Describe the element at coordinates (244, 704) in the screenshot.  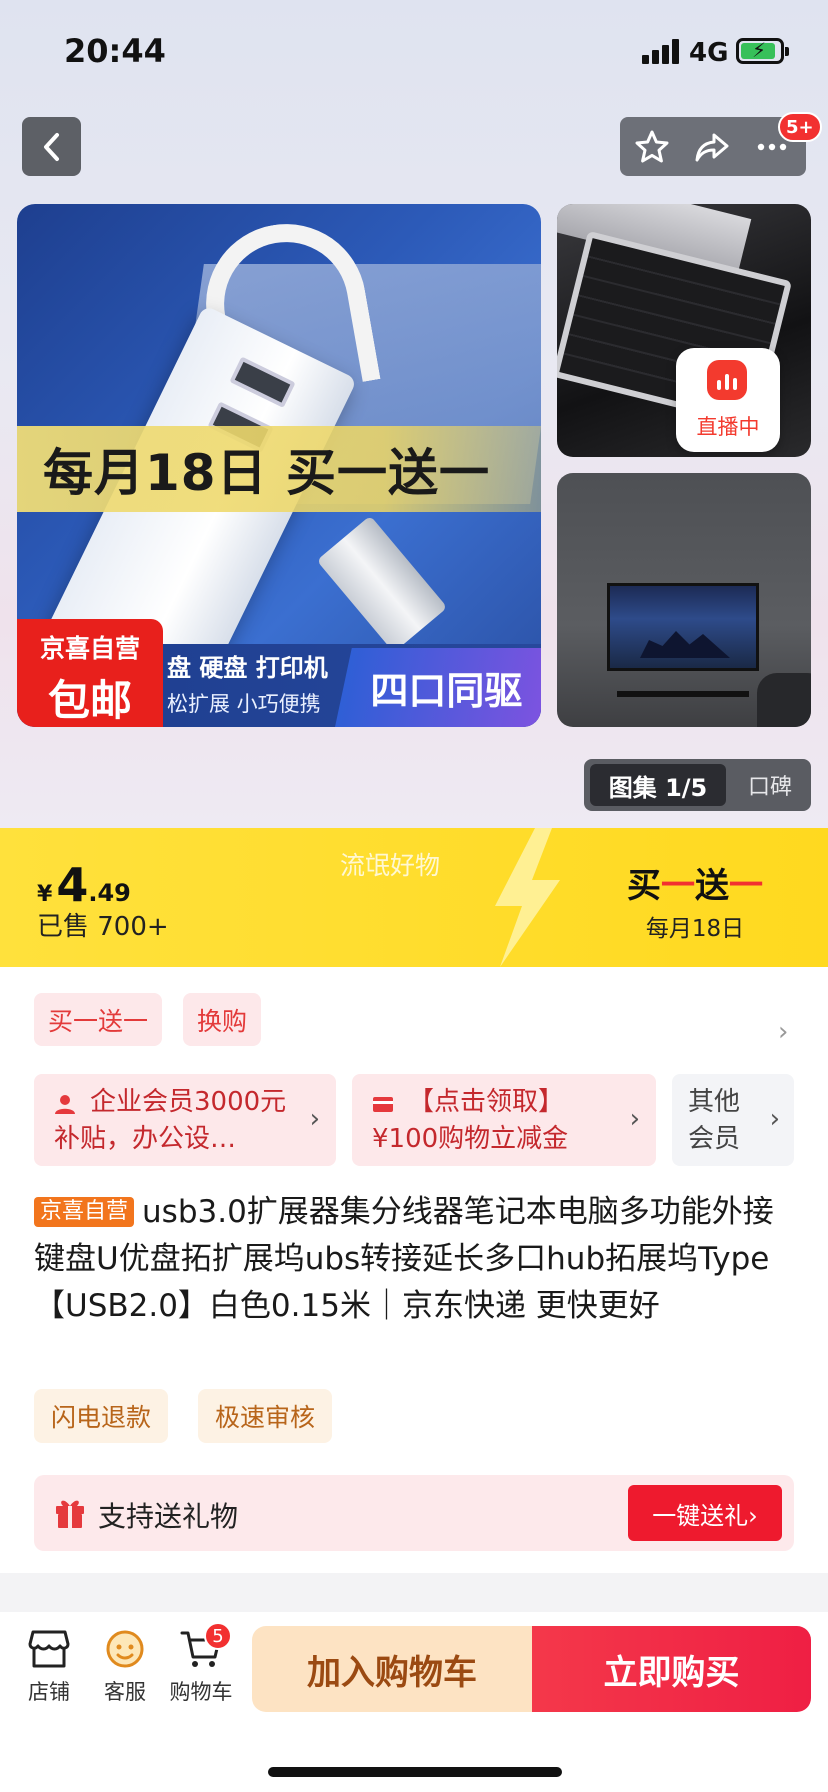
I see `feature-strip-line2: 松扩展 小巧便携` at that location.